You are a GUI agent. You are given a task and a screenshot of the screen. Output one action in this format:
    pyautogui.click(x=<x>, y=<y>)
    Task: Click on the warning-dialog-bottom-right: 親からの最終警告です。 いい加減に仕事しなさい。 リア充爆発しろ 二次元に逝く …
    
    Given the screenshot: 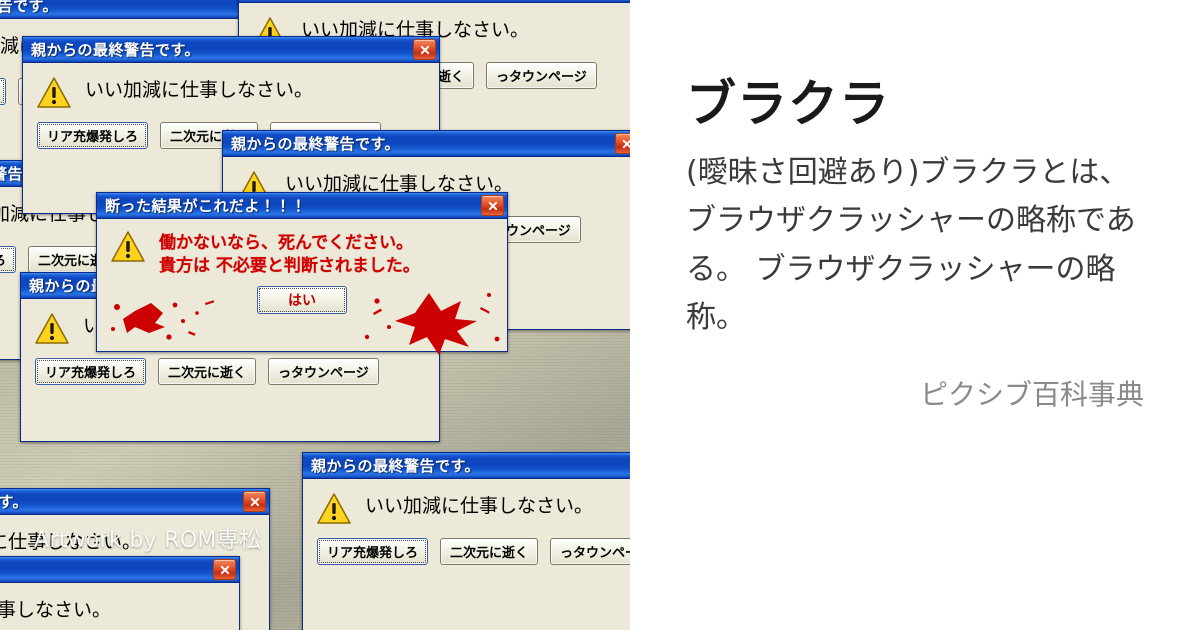 What is the action you would take?
    pyautogui.click(x=466, y=541)
    